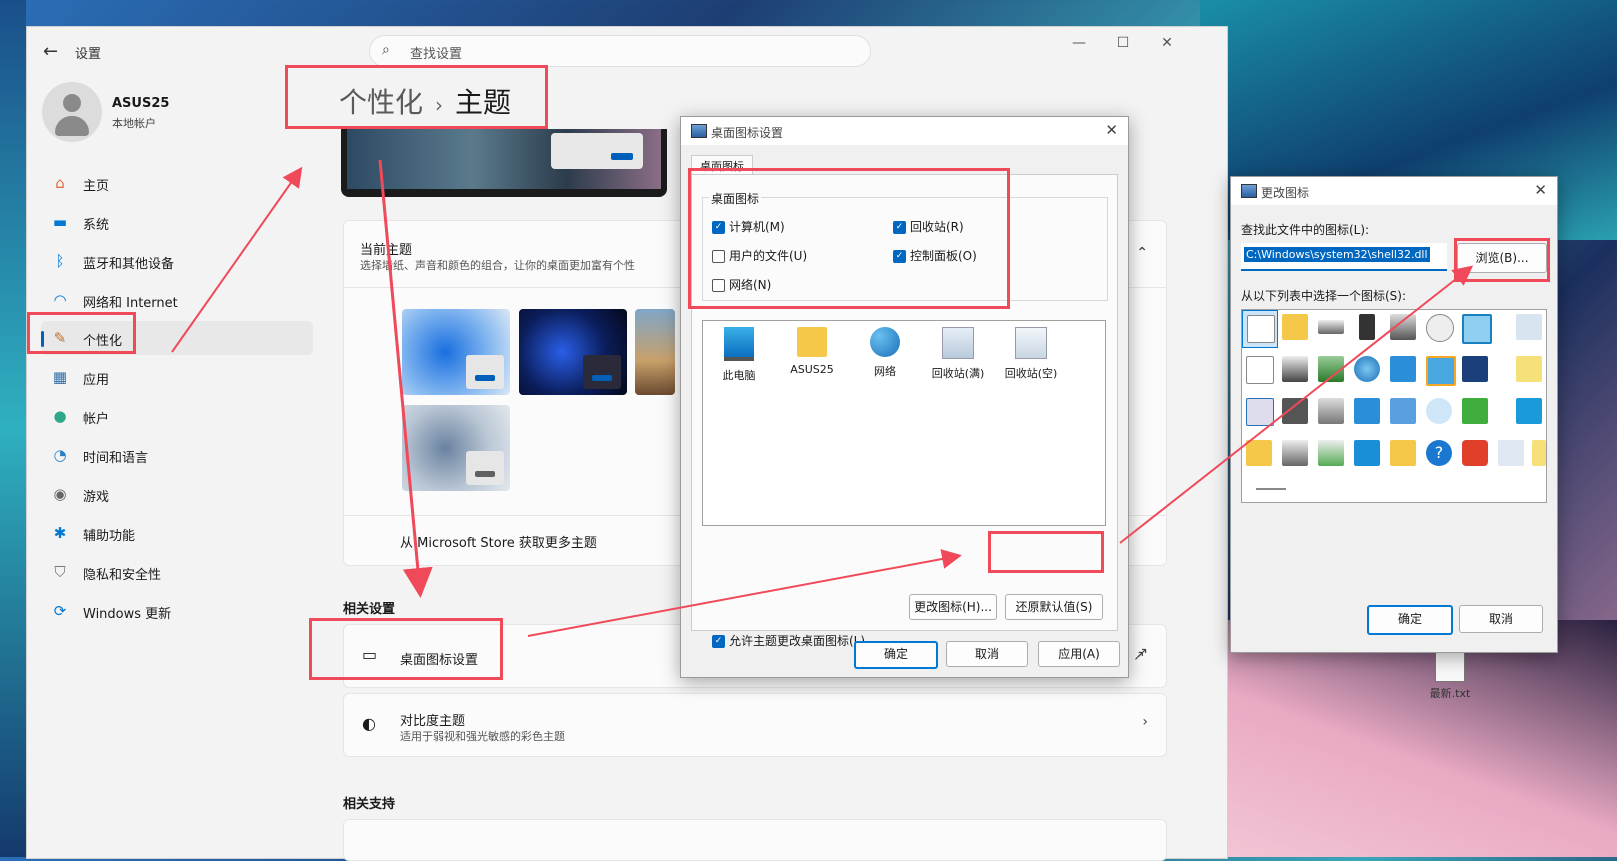  What do you see at coordinates (1529, 412) in the screenshot?
I see `grid-icon-blue-panel` at bounding box center [1529, 412].